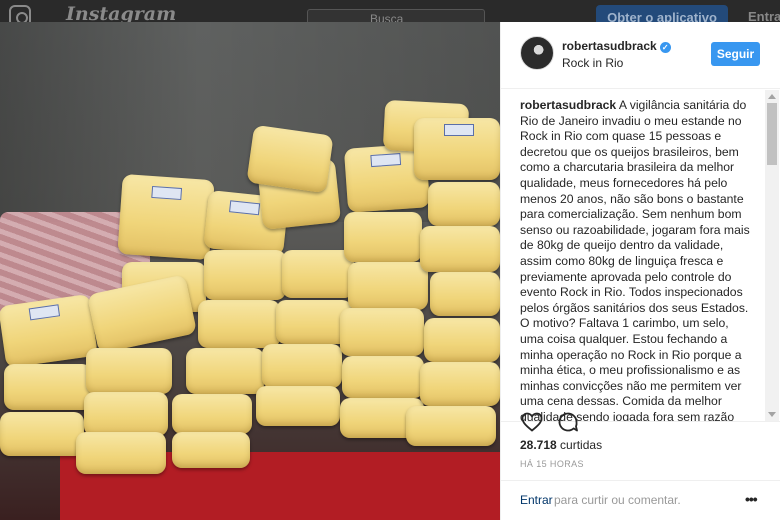  Describe the element at coordinates (536, 500) in the screenshot. I see `login-link: Entrar` at that location.